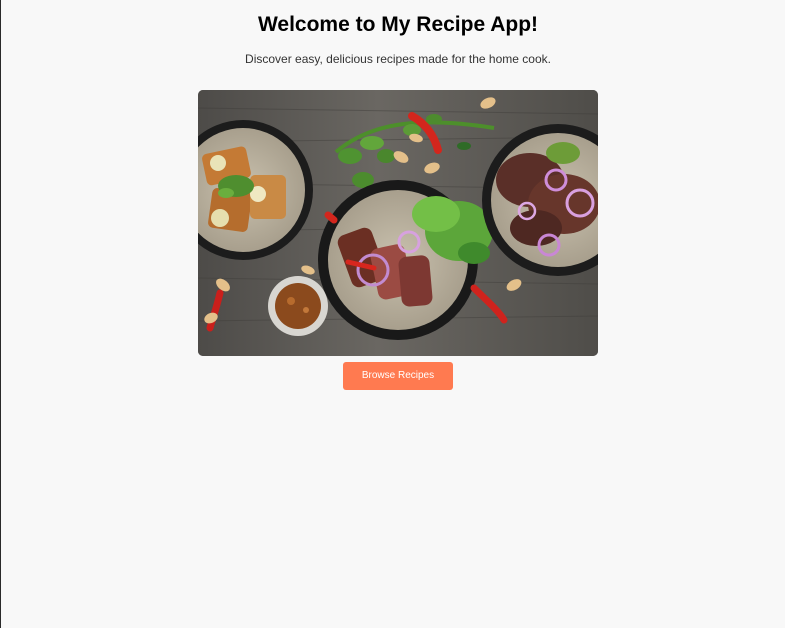 The image size is (785, 628). What do you see at coordinates (298, 306) in the screenshot?
I see `dipping-sauce` at bounding box center [298, 306].